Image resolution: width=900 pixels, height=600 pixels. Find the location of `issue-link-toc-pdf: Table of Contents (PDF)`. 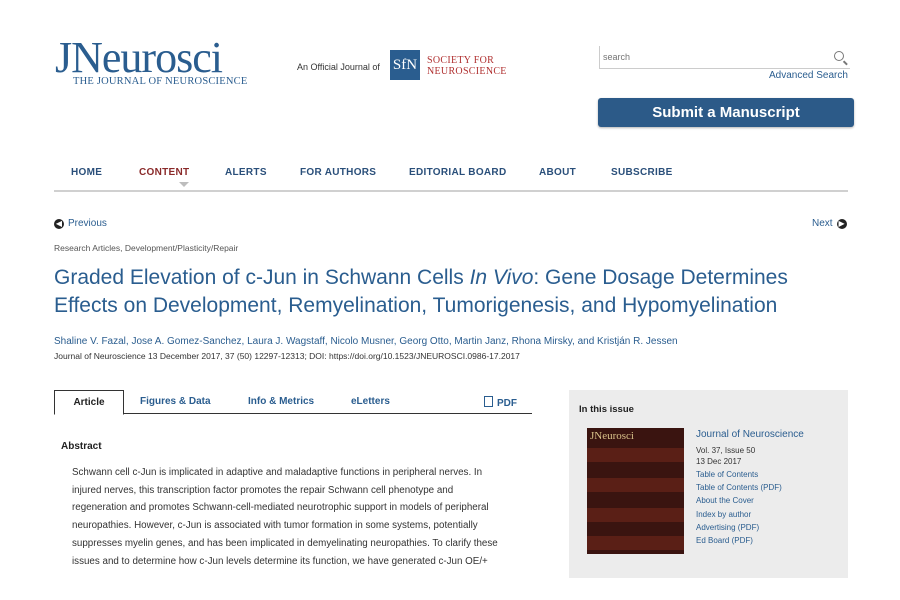

issue-link-toc-pdf: Table of Contents (PDF) is located at coordinates (739, 487).